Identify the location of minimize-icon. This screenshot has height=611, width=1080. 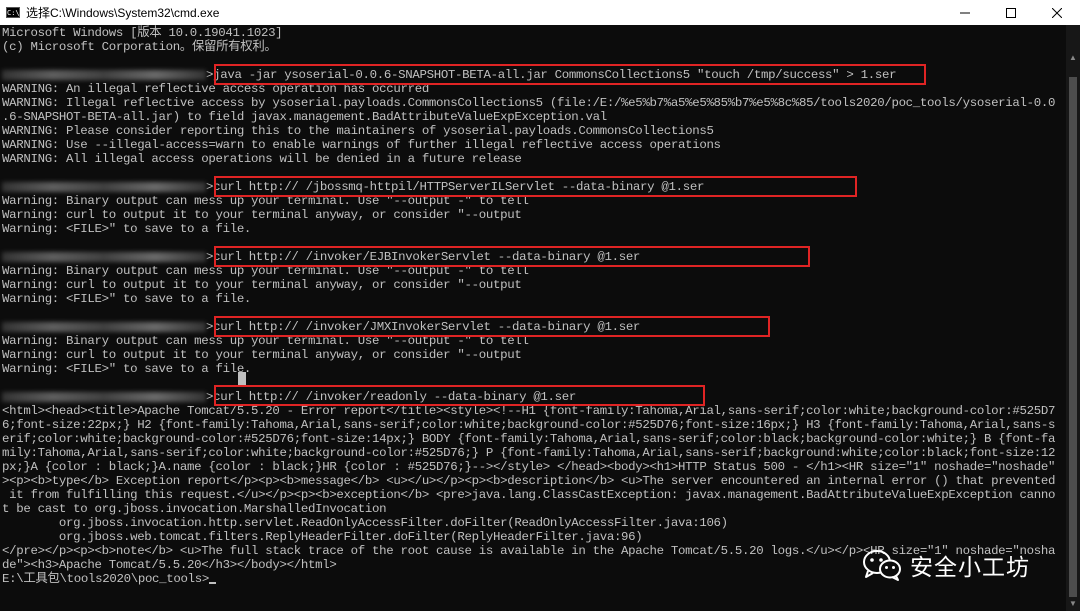
(965, 12).